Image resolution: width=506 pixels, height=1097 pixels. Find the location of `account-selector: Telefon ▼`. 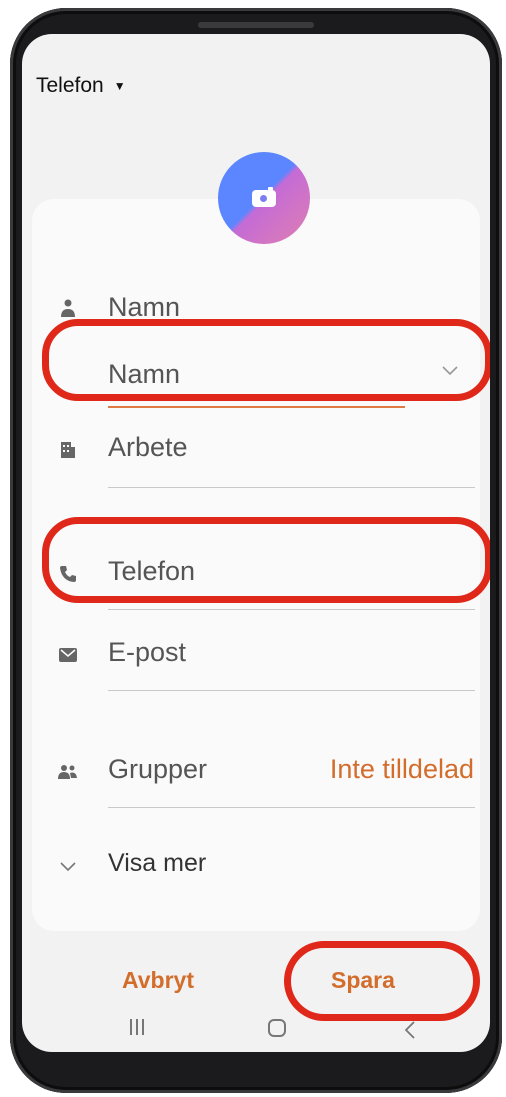

account-selector: Telefon ▼ is located at coordinates (81, 86).